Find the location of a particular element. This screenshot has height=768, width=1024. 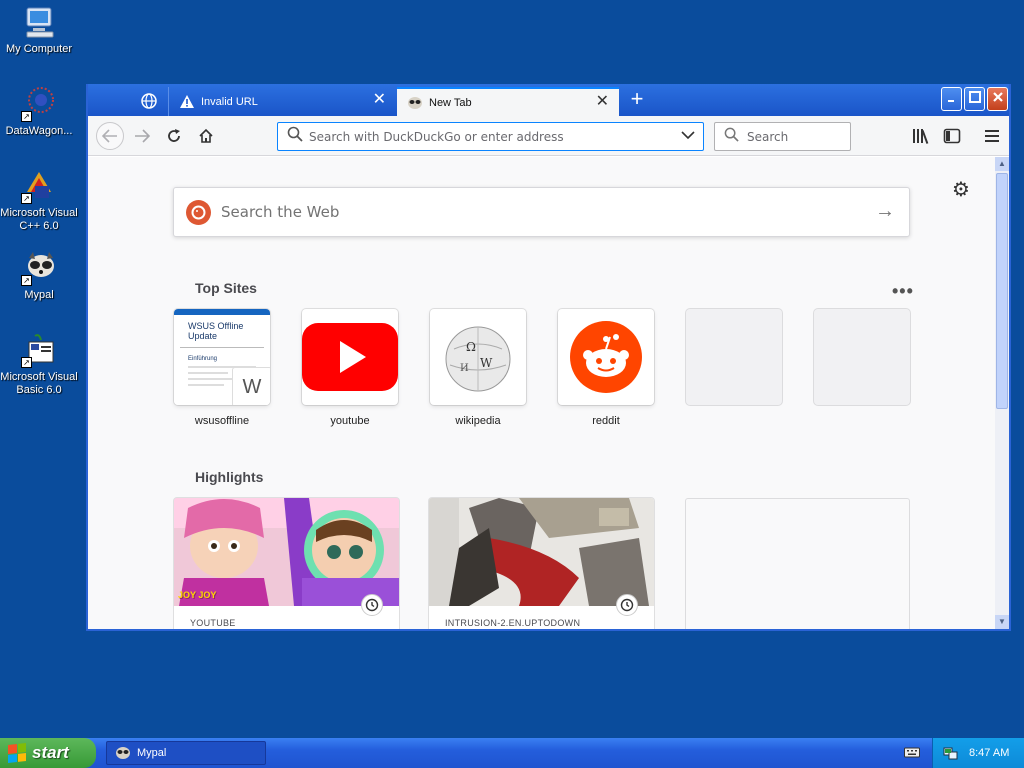

forward-button is located at coordinates (142, 136).